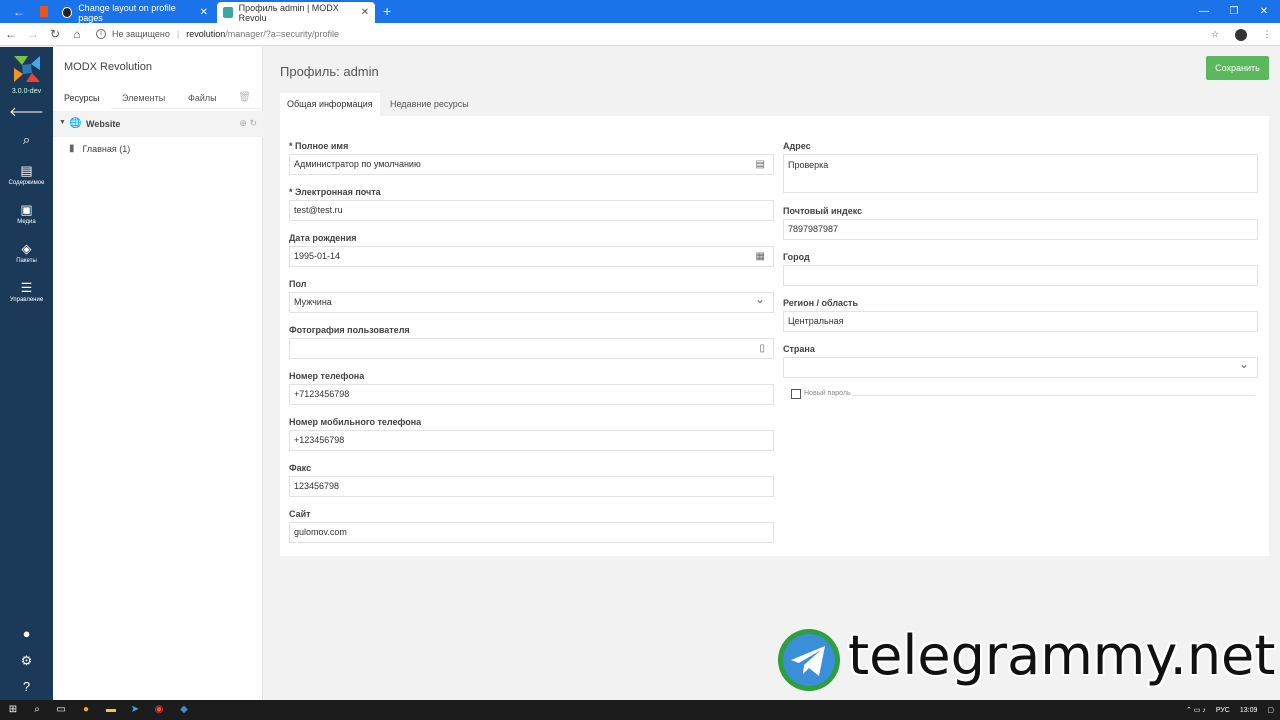 The height and width of the screenshot is (720, 1280). I want to click on clock: 13:09, so click(1249, 710).